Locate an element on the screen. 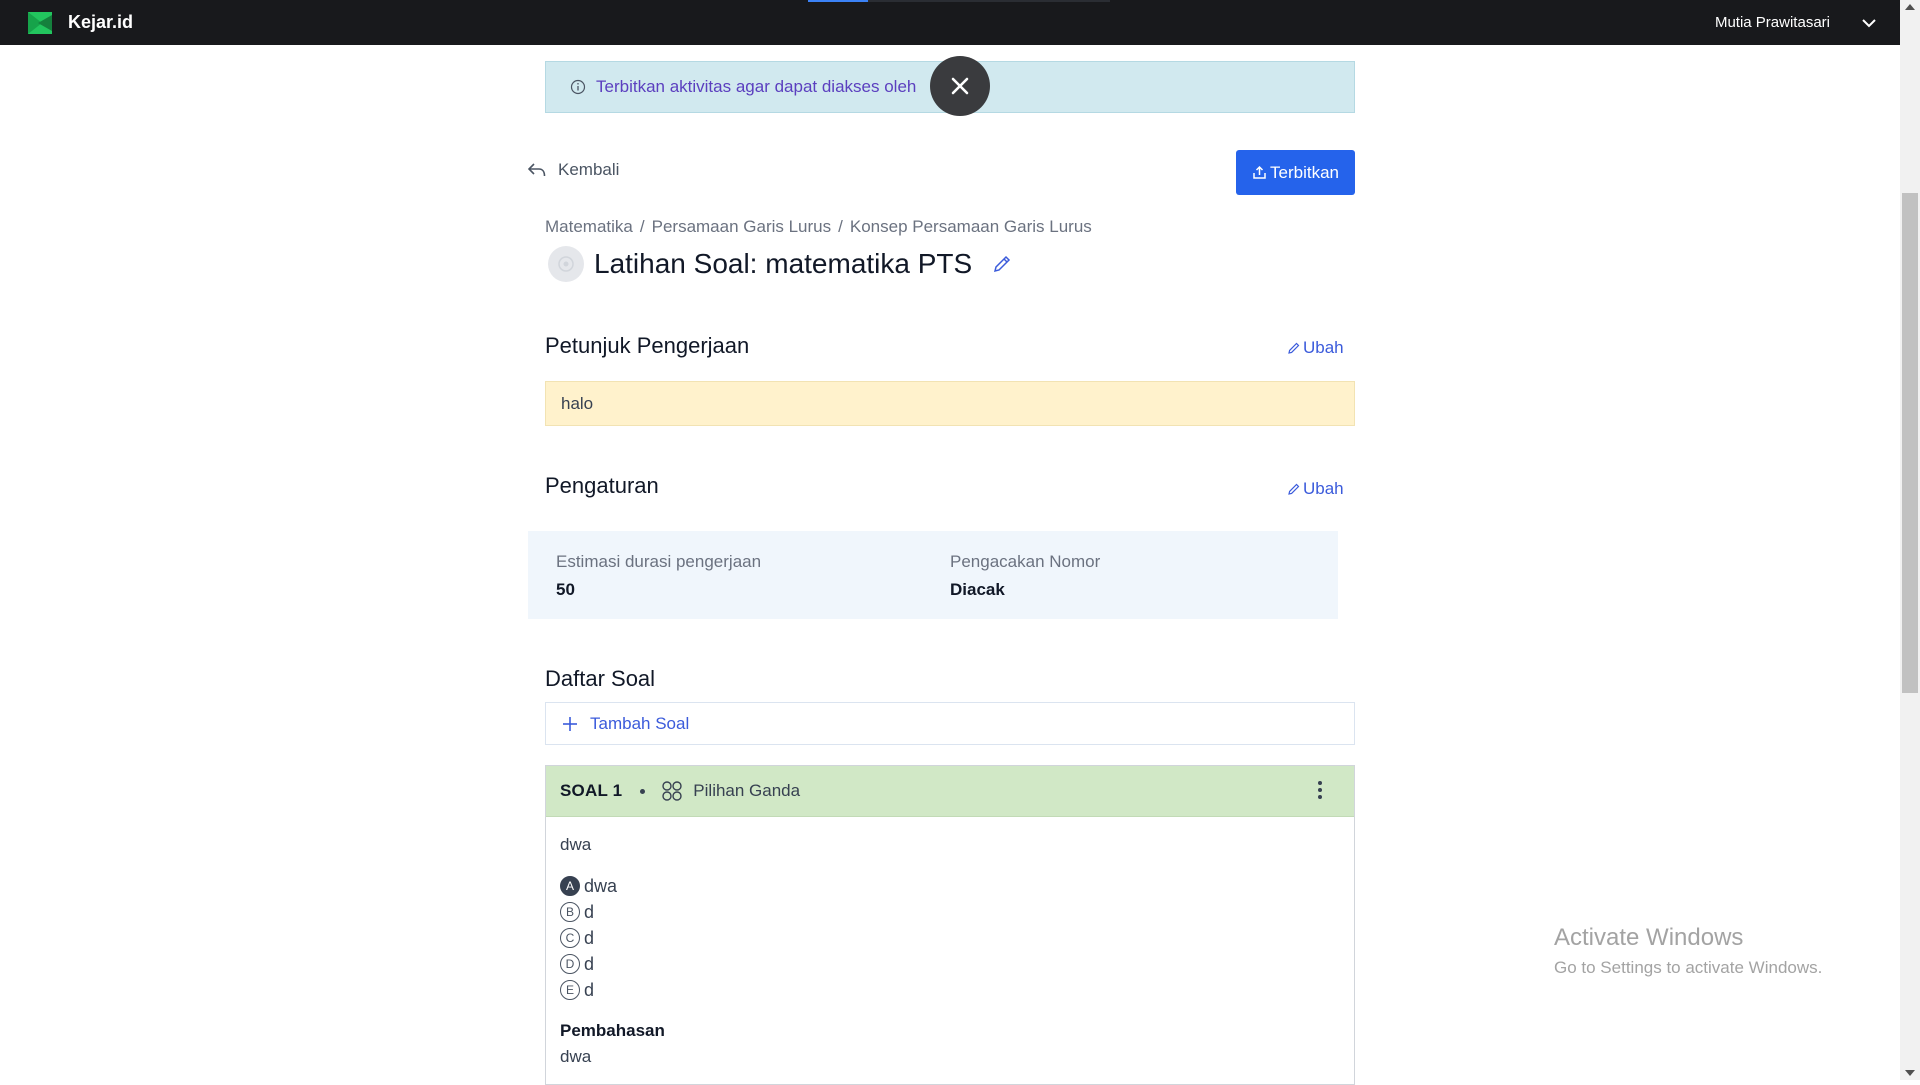  instructions-box: halo is located at coordinates (950, 403).